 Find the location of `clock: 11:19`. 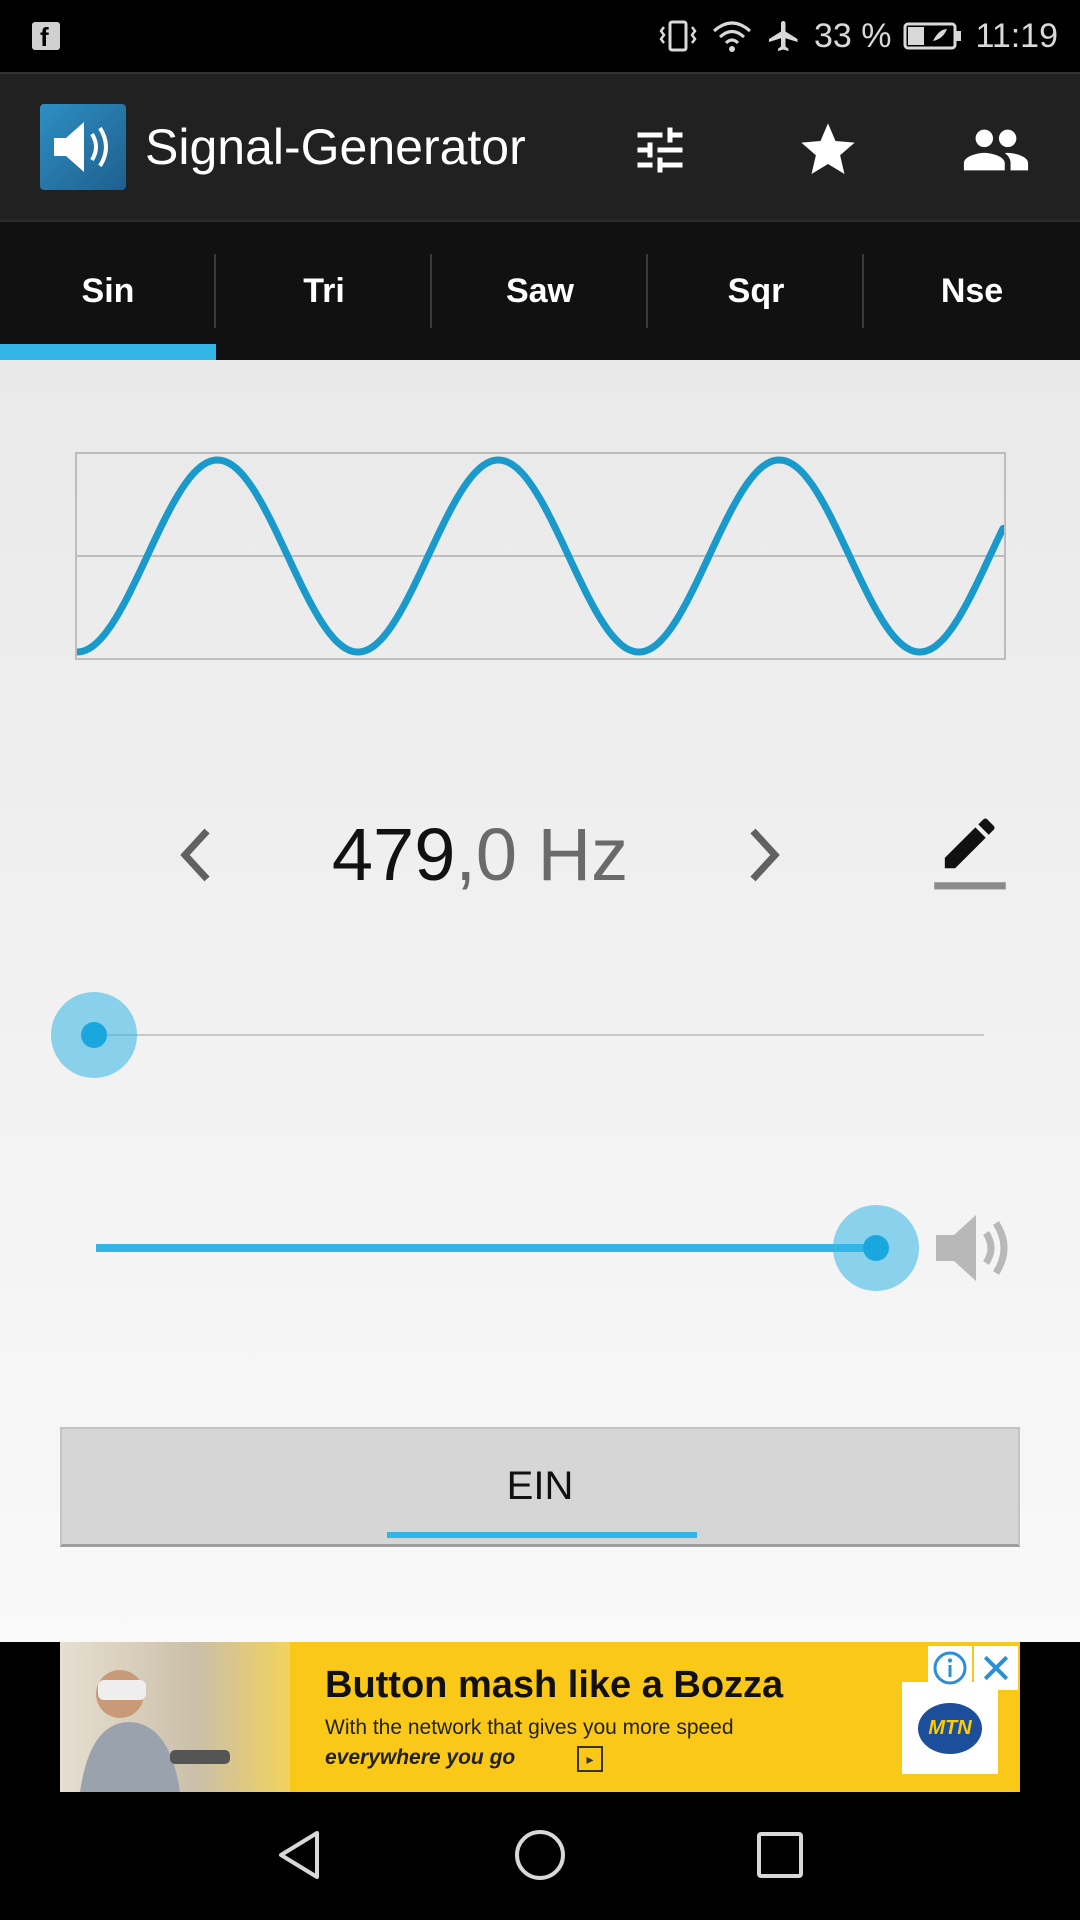

clock: 11:19 is located at coordinates (1016, 35).